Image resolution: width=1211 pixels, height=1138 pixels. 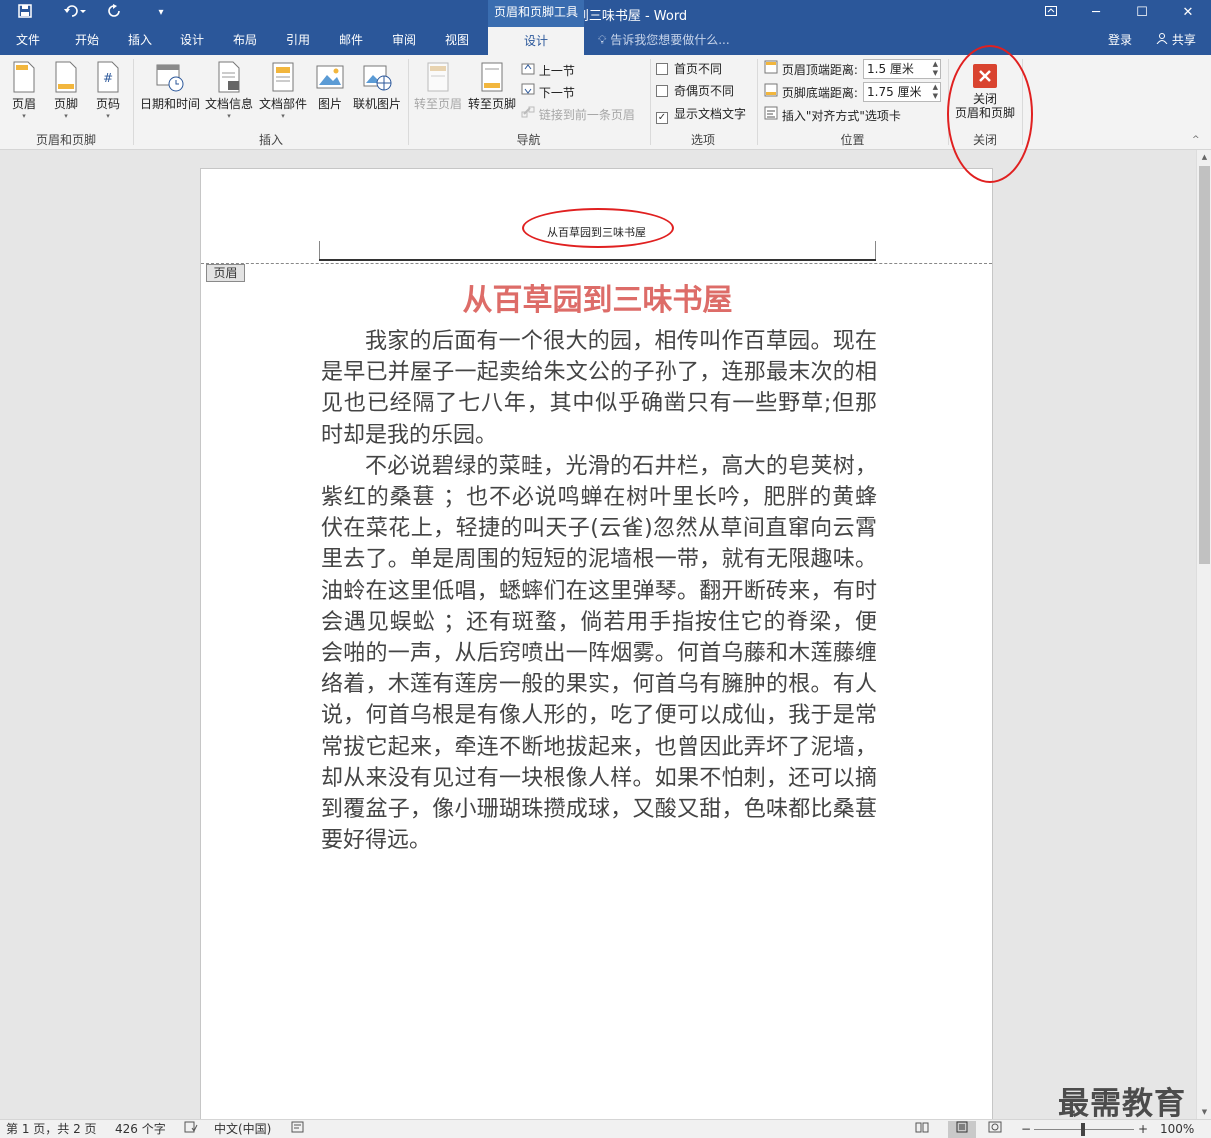 I want to click on header-page-icon, so click(x=24, y=77).